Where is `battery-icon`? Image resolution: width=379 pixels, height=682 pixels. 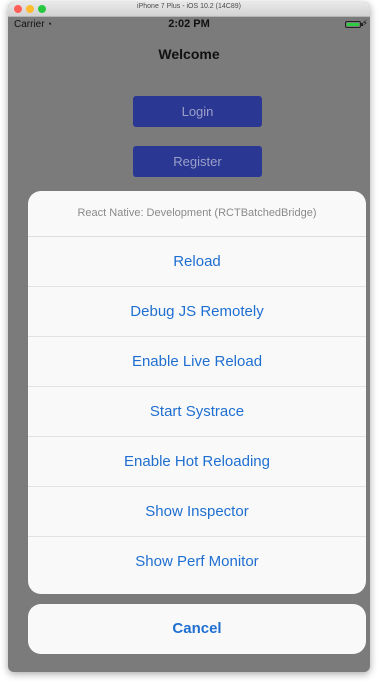
battery-icon is located at coordinates (354, 24).